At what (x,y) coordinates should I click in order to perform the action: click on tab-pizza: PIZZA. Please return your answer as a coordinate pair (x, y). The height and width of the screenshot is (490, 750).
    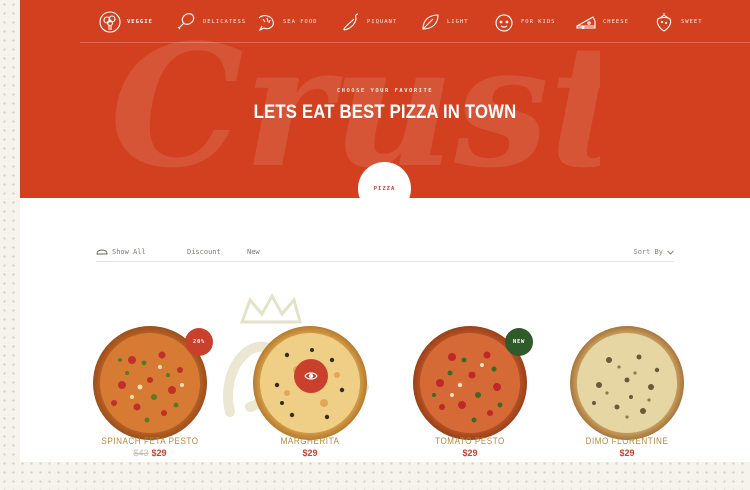
    Looking at the image, I should click on (384, 188).